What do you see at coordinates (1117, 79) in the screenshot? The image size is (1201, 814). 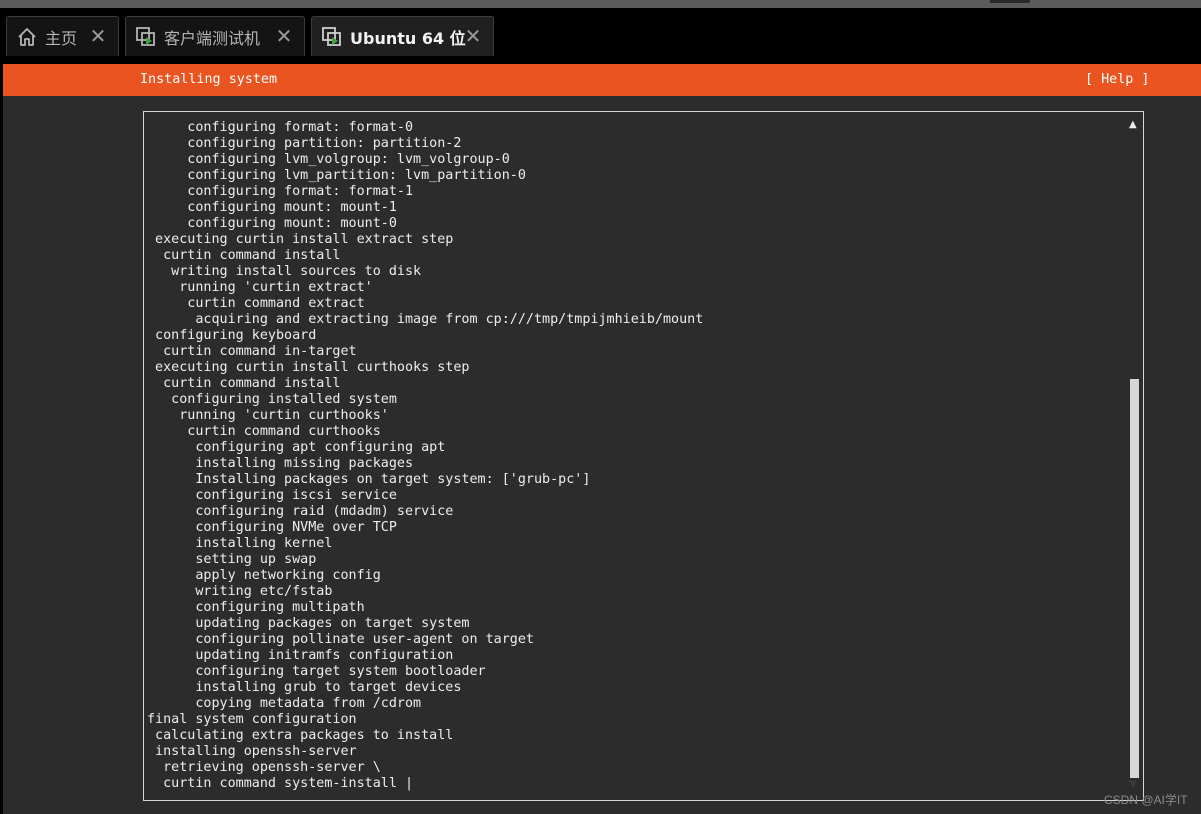 I see `help-button: [ Help ]` at bounding box center [1117, 79].